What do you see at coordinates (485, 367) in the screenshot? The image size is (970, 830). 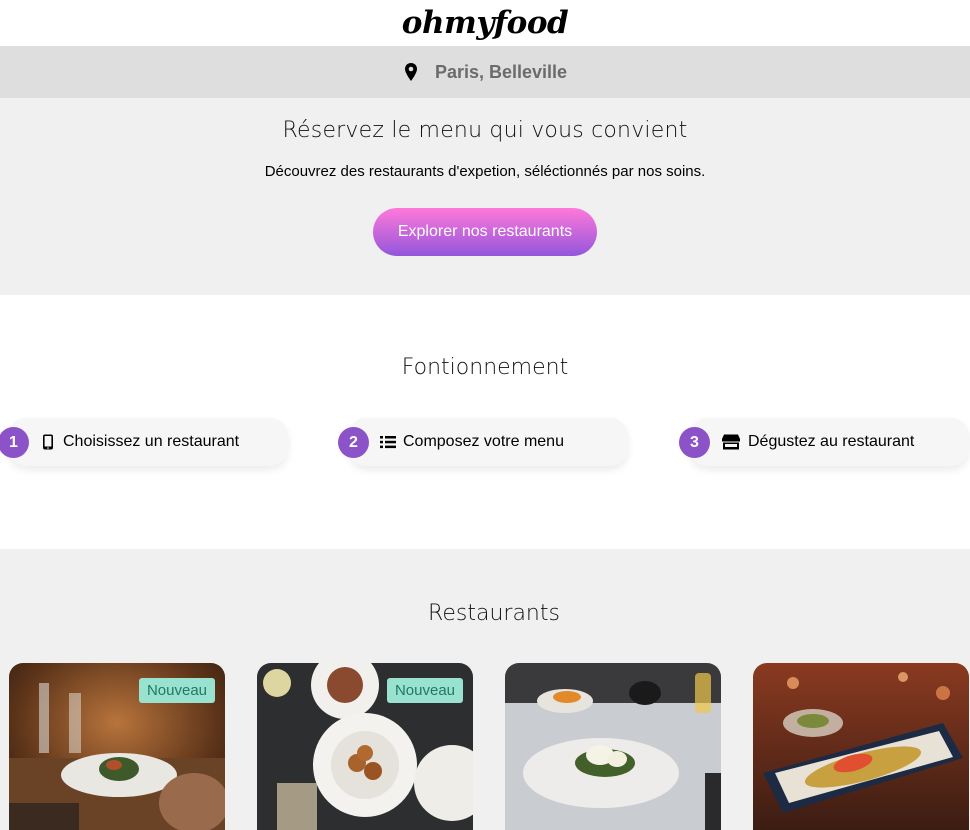 I see `section-title: Fontionnement` at bounding box center [485, 367].